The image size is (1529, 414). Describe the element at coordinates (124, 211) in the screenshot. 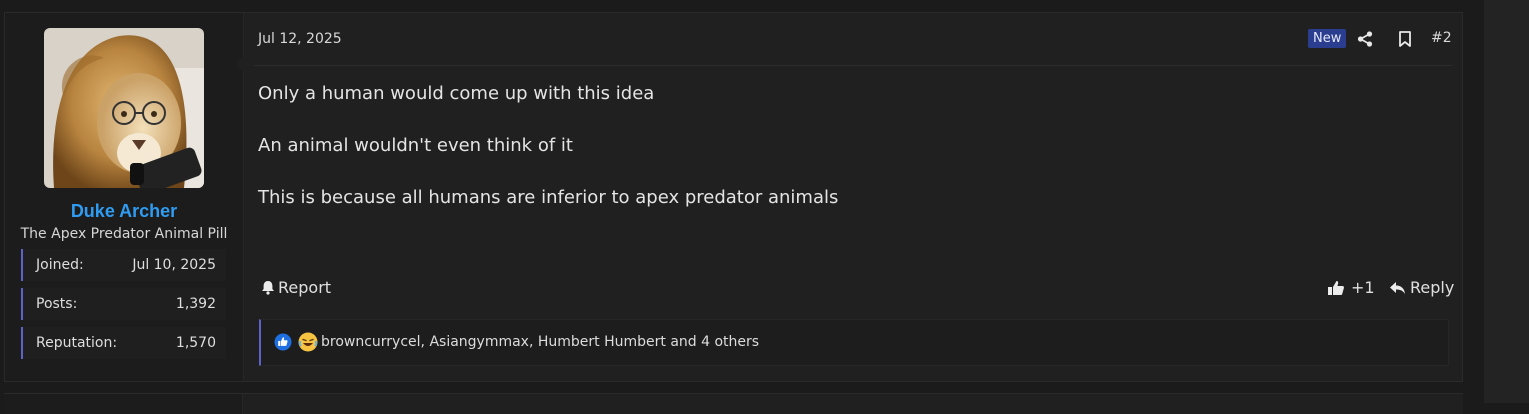

I see `username: Duke Archer` at that location.